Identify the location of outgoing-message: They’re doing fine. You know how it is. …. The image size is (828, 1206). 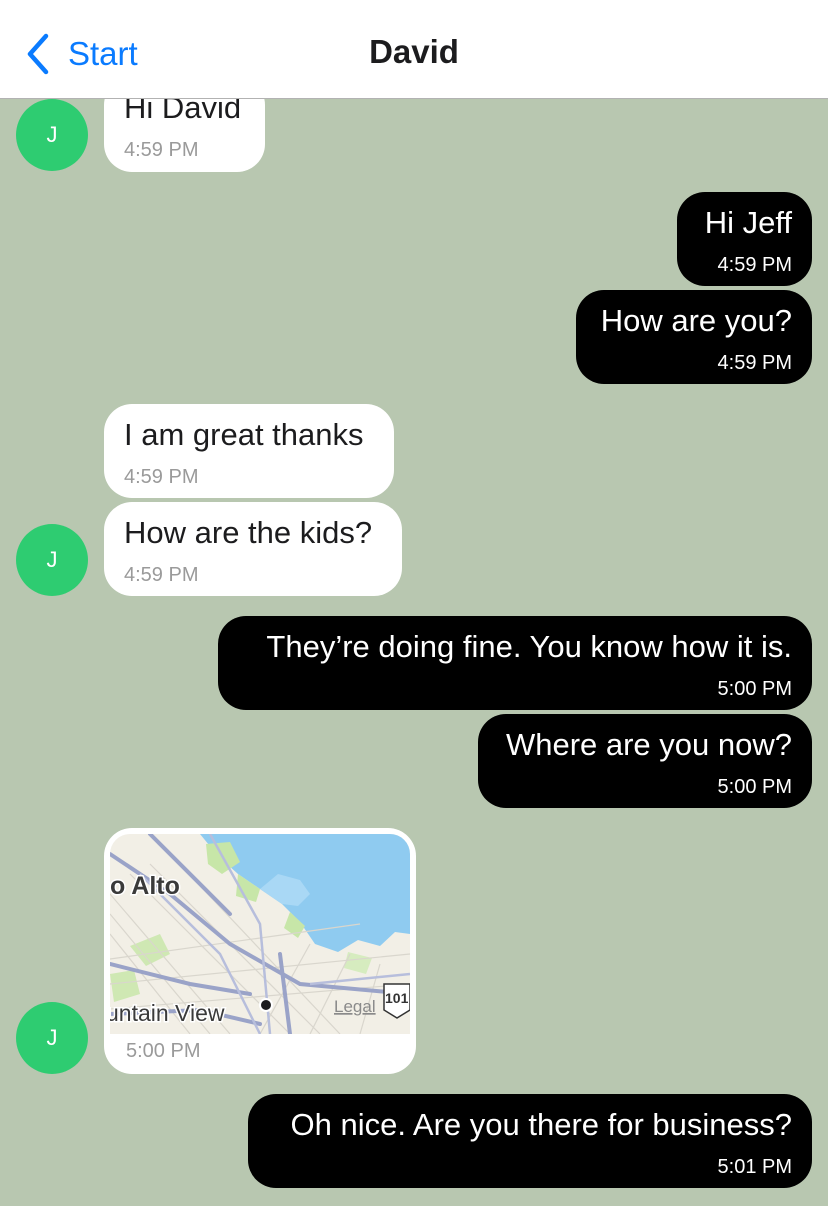
(515, 663).